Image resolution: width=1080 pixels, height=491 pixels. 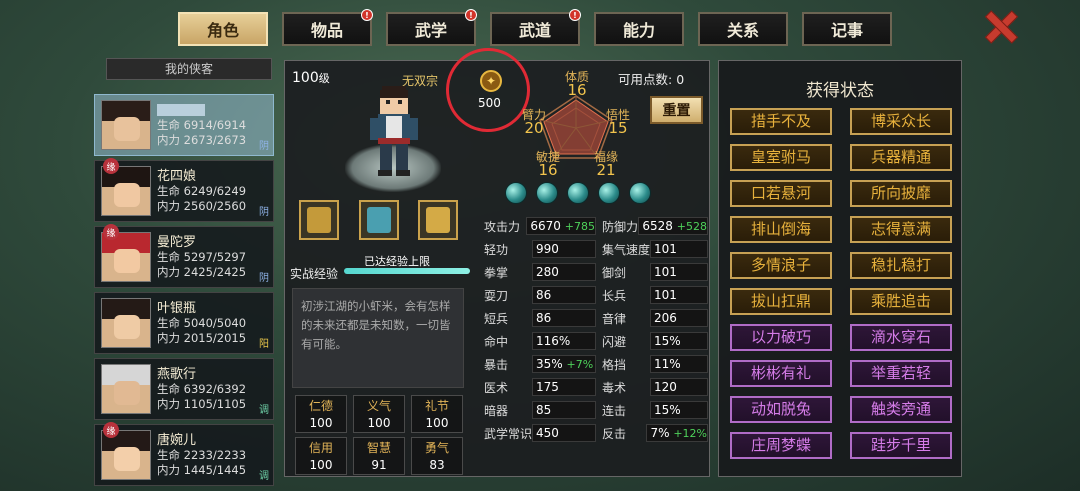 I want to click on stat-label: 轻功, so click(x=496, y=249).